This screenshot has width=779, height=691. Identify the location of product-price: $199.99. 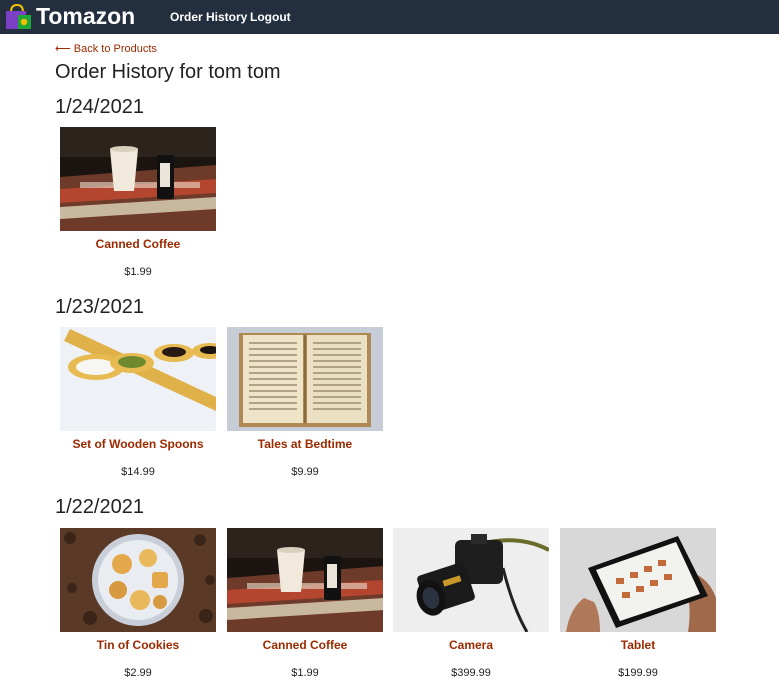
(638, 673).